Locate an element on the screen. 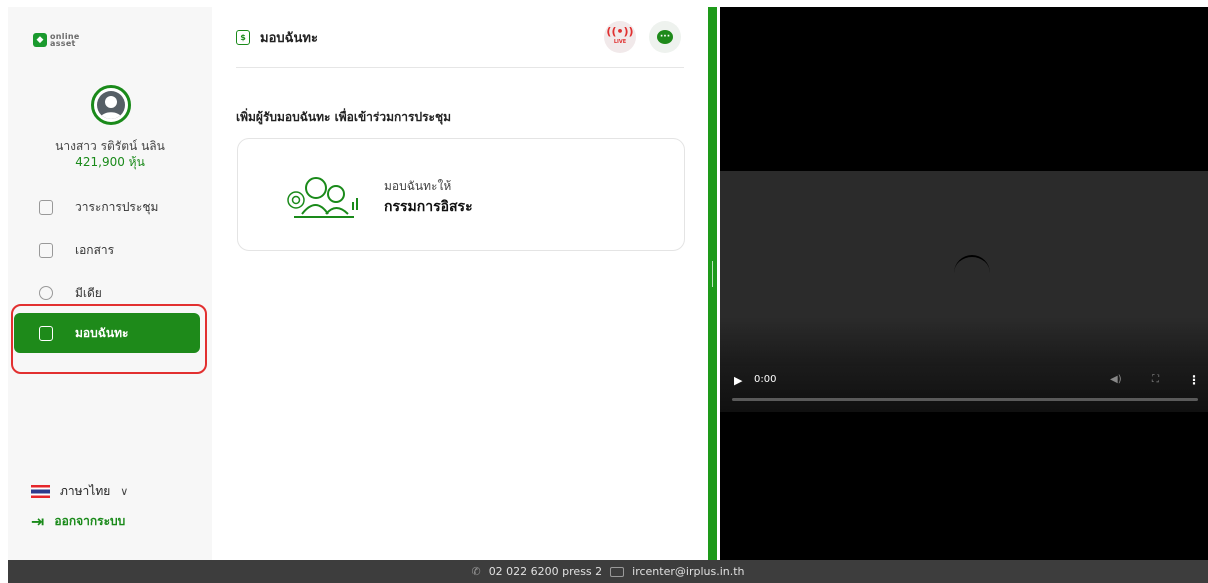  logout-icon: ⇥ is located at coordinates (38, 521).